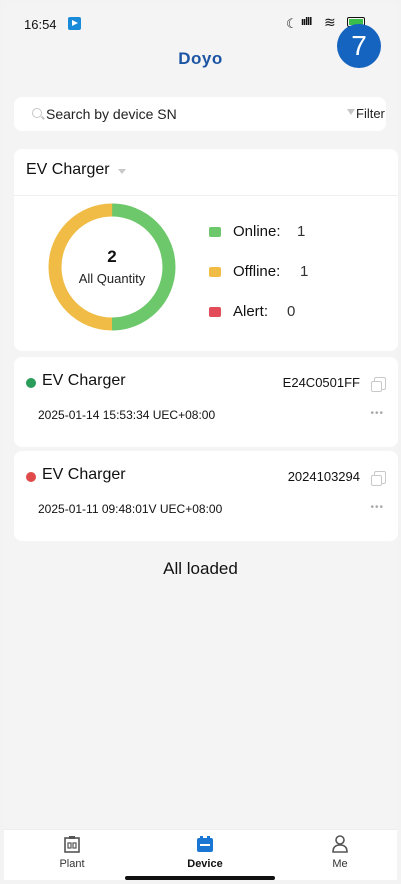  What do you see at coordinates (40, 24) in the screenshot?
I see `status-time: 16:54` at bounding box center [40, 24].